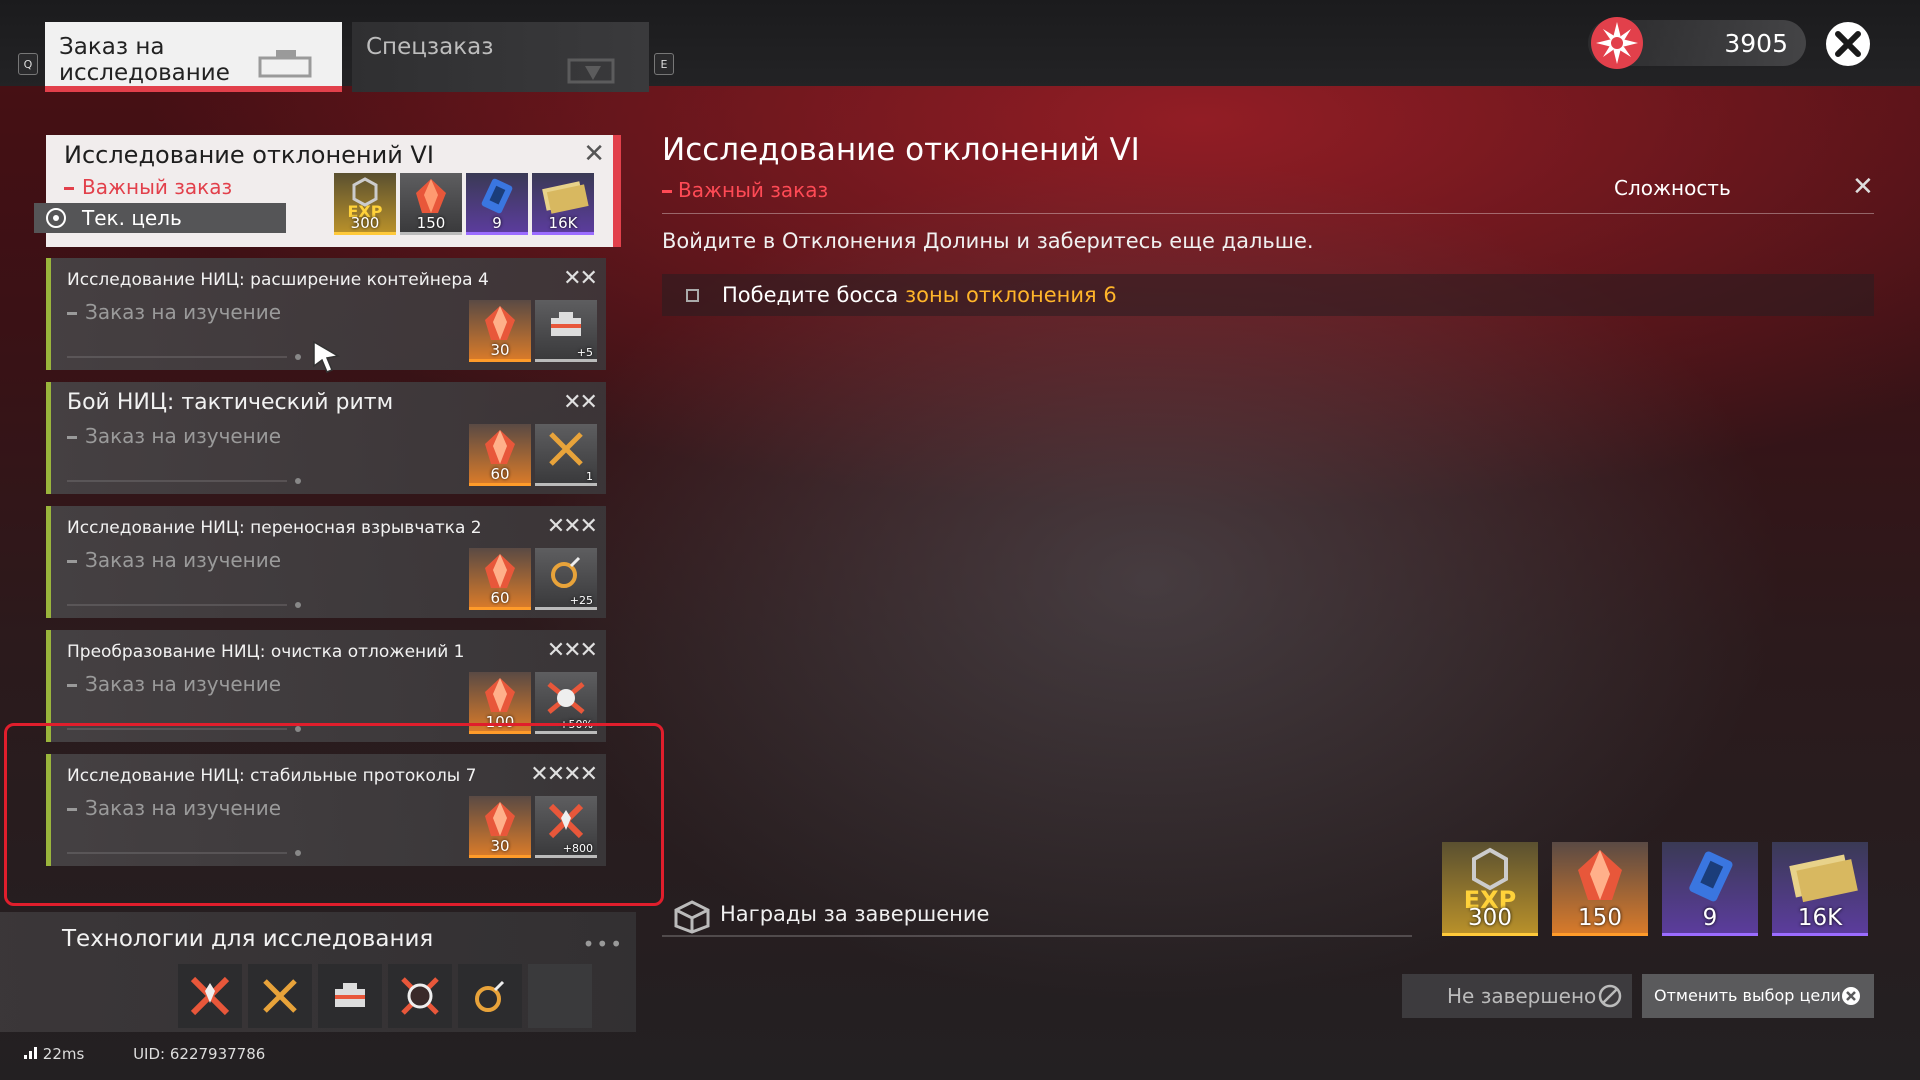 This screenshot has height=1080, width=1920. I want to click on objective-checkbox, so click(692, 295).